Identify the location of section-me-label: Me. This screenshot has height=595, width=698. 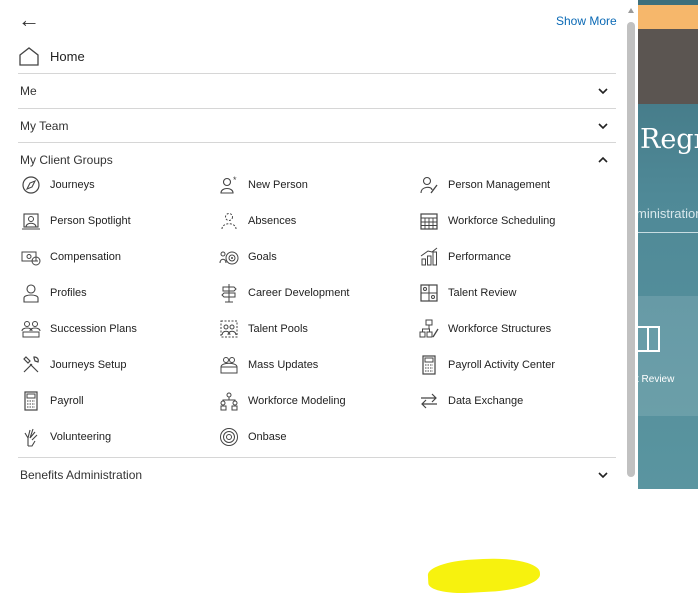
(28, 91).